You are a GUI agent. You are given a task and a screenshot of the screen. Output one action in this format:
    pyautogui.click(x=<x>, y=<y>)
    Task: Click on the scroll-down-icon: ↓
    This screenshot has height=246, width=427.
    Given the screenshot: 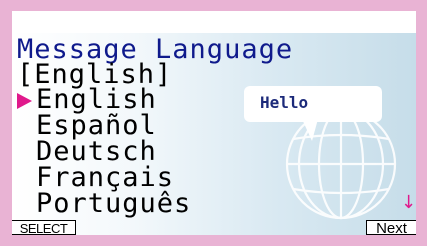 What is the action you would take?
    pyautogui.click(x=408, y=202)
    